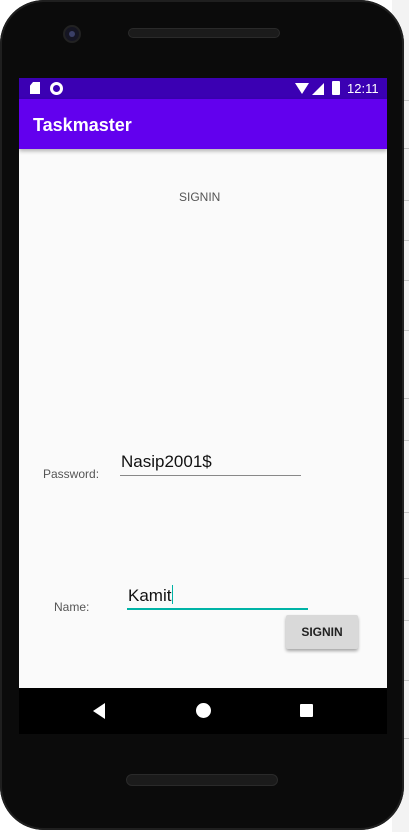  What do you see at coordinates (363, 88) in the screenshot?
I see `status-time: 12:11` at bounding box center [363, 88].